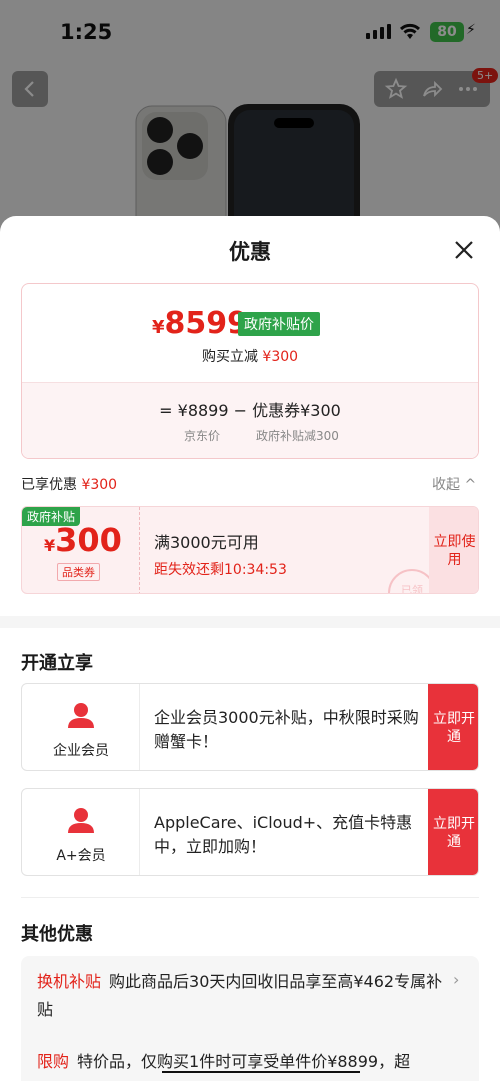 The height and width of the screenshot is (1081, 500). Describe the element at coordinates (456, 979) in the screenshot. I see `chevron-right-icon: ›` at that location.